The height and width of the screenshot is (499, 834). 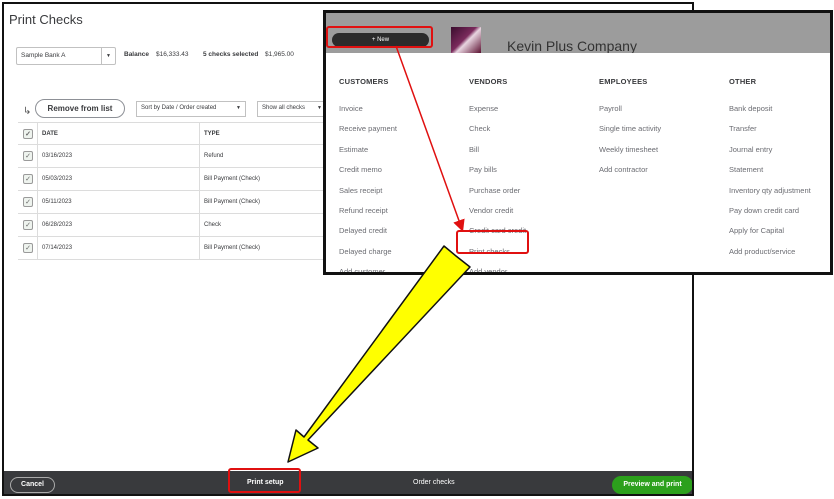 I want to click on preview-and-print-button: Preview and print, so click(x=652, y=485).